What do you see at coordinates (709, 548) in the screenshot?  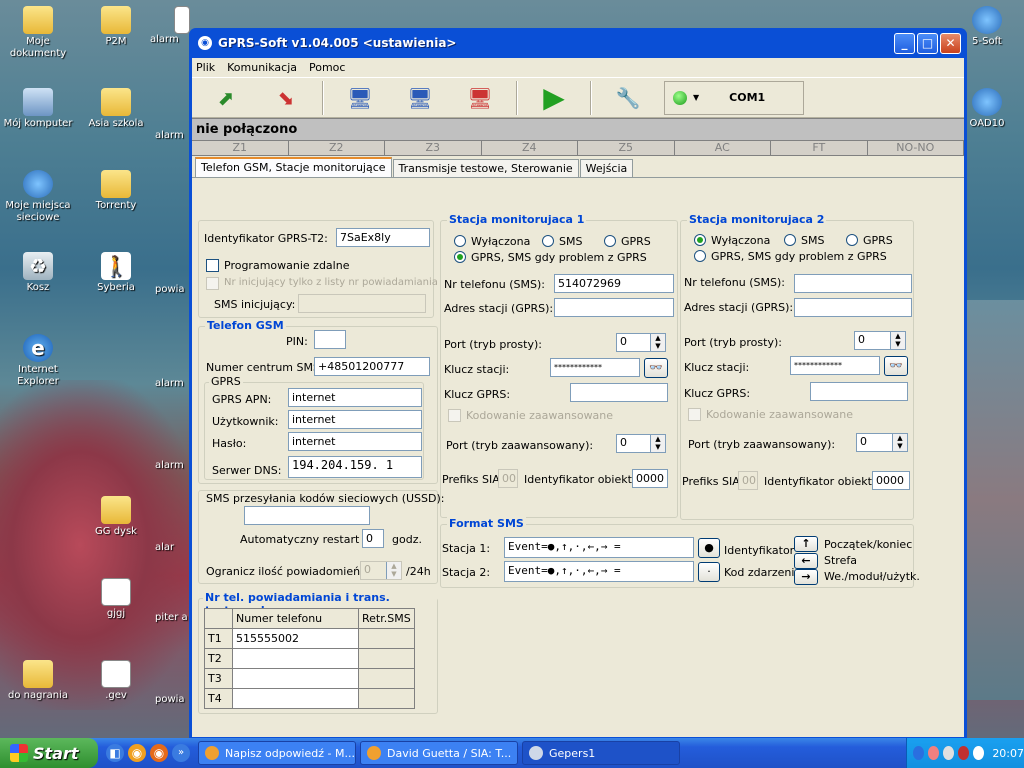 I see `insert-identifier-button: ●` at bounding box center [709, 548].